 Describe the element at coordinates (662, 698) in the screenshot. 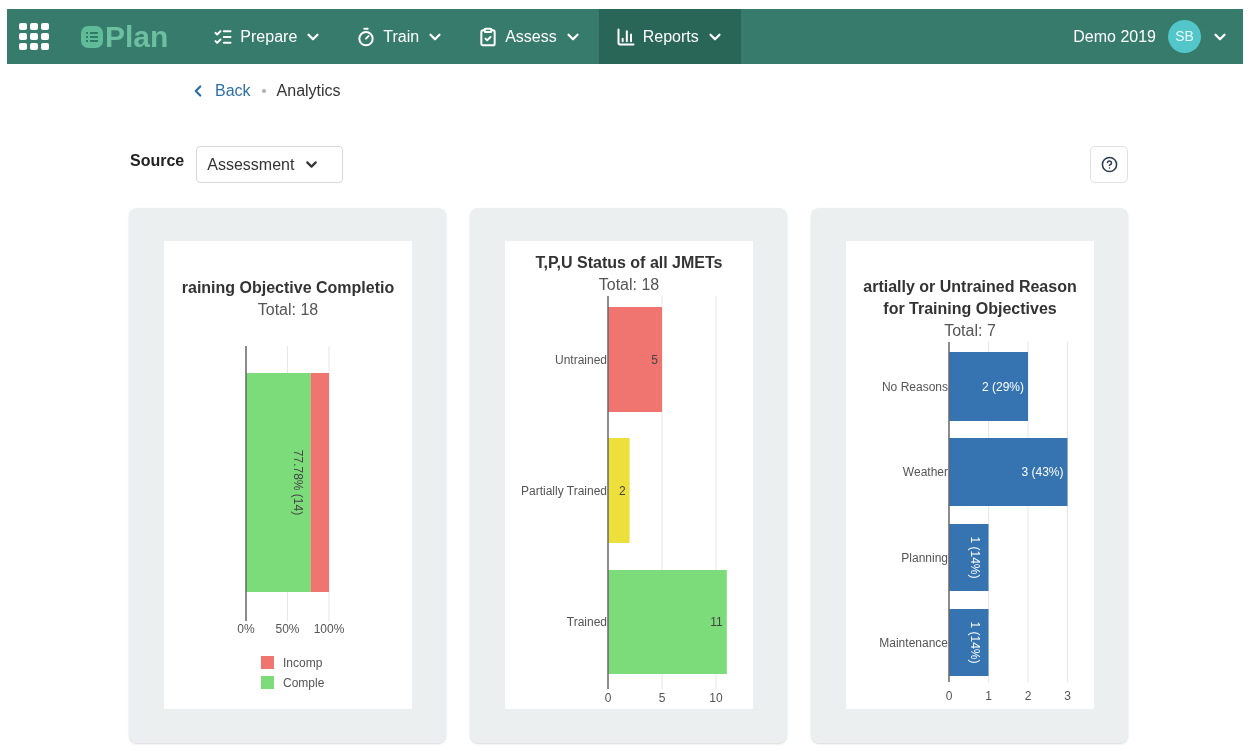

I see `tick-label: 5` at that location.